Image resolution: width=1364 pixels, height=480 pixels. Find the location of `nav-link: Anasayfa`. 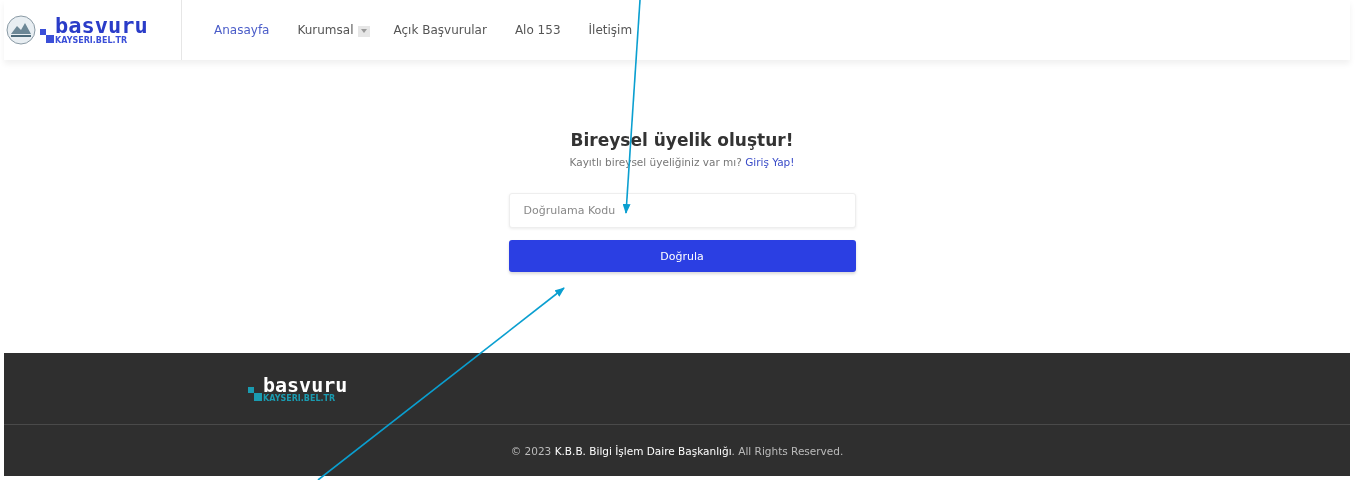

nav-link: Anasayfa is located at coordinates (242, 30).